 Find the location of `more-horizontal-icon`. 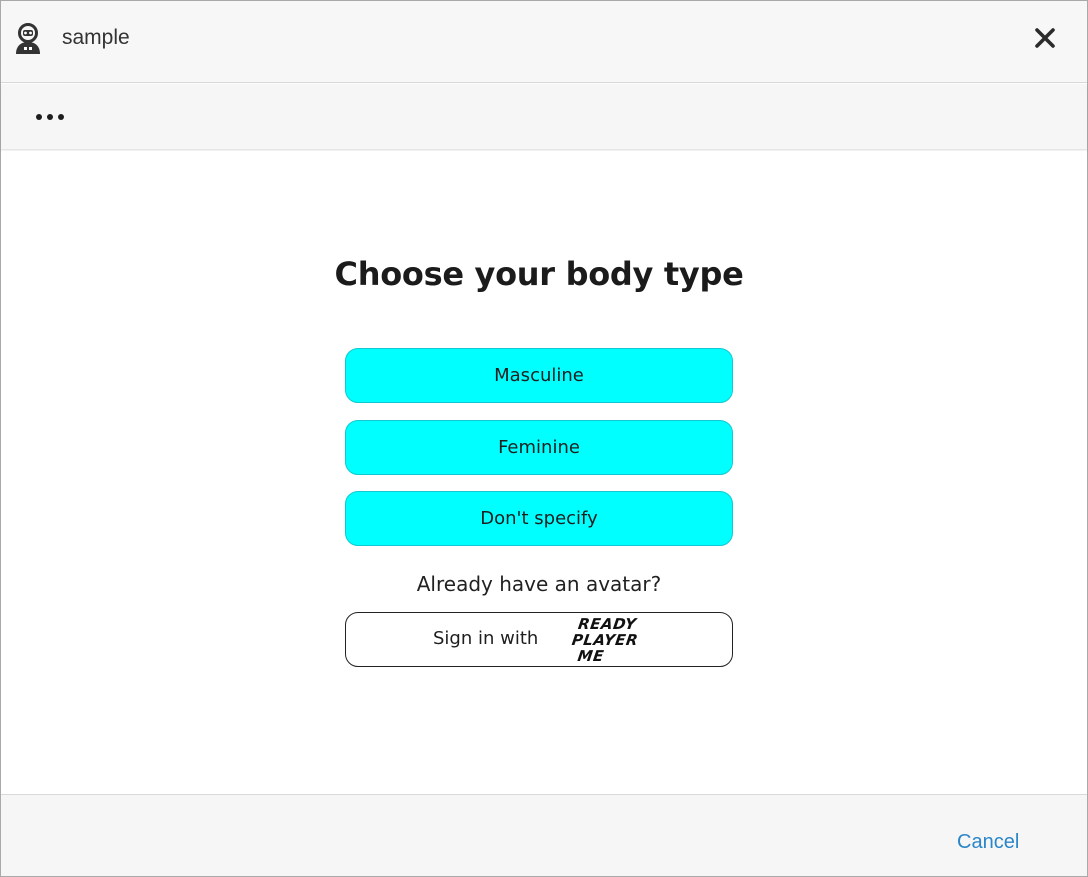

more-horizontal-icon is located at coordinates (51, 117).